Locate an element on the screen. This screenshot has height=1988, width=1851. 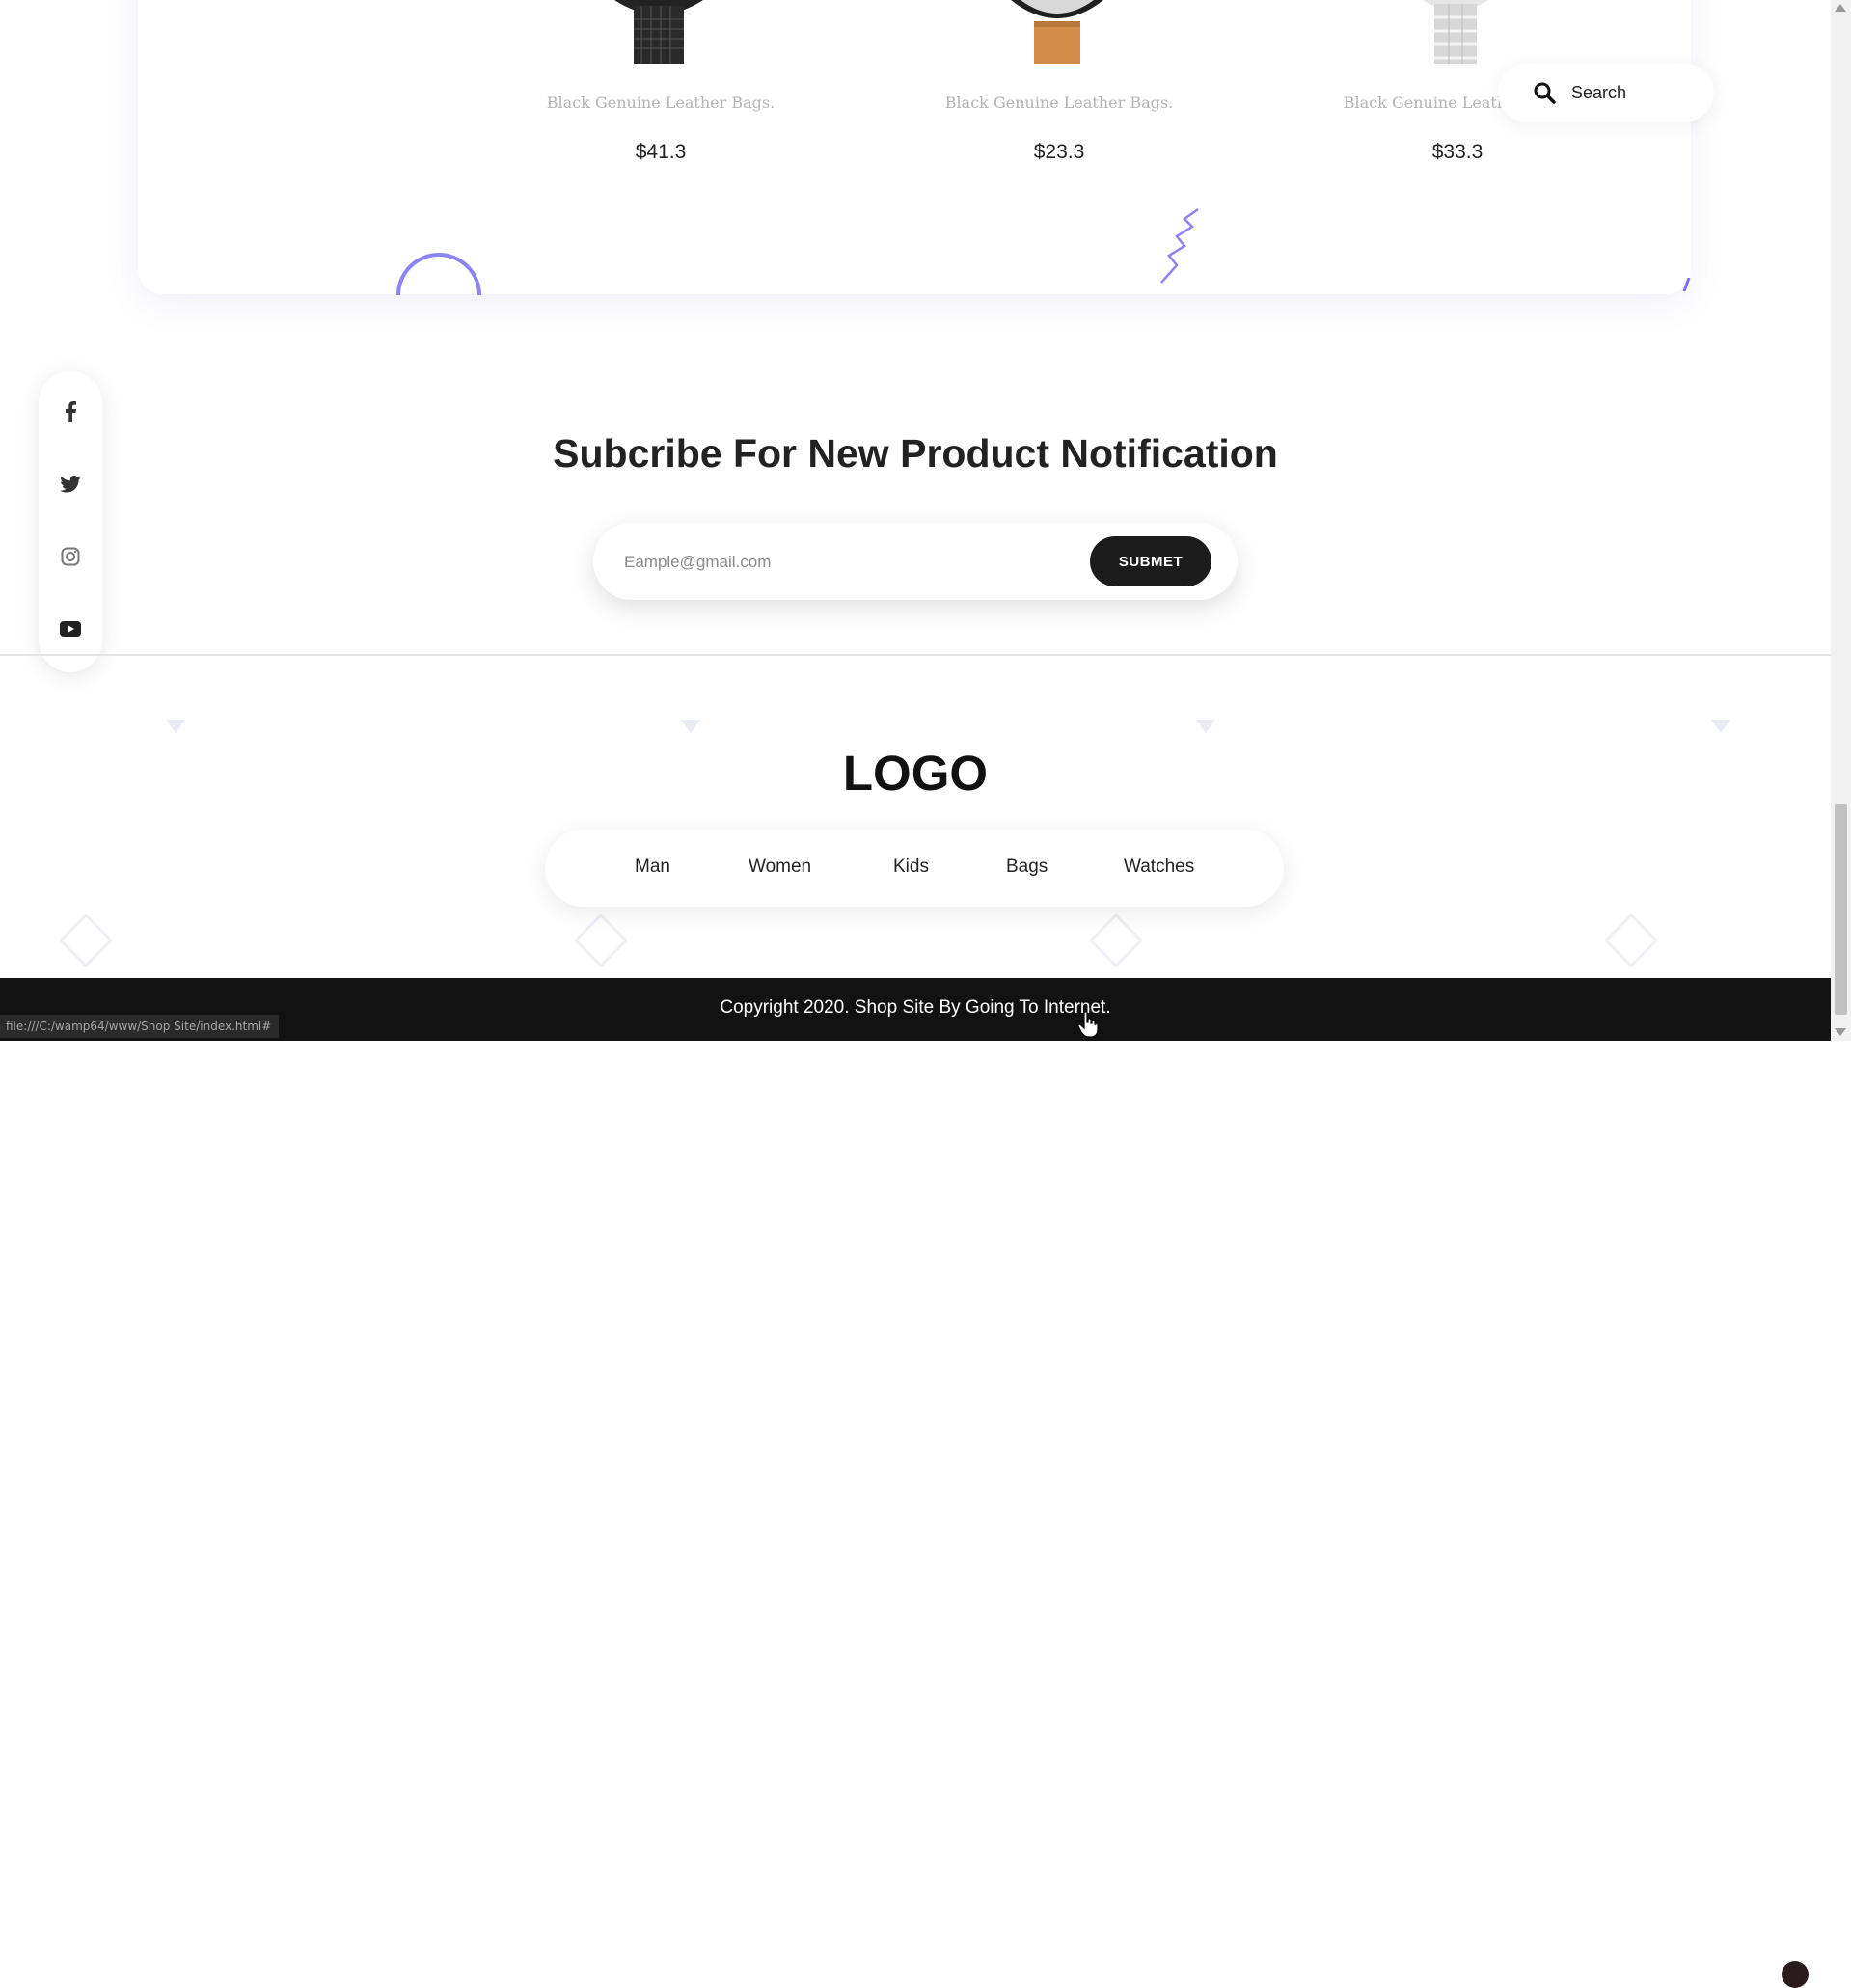
facebook-icon is located at coordinates (71, 411).